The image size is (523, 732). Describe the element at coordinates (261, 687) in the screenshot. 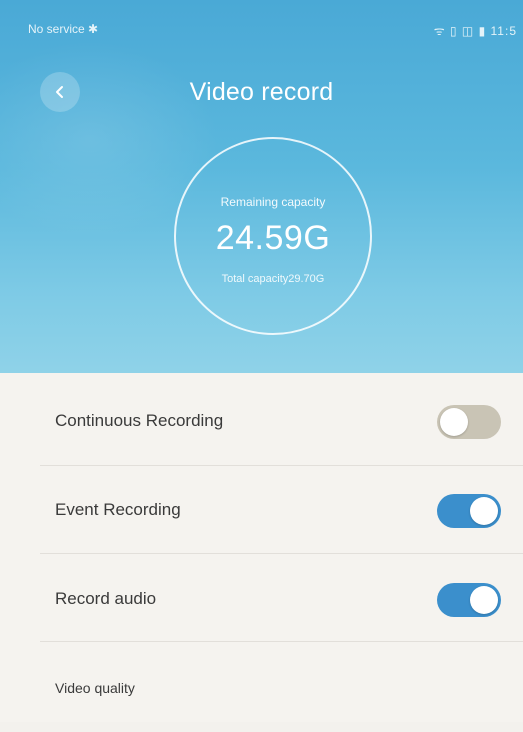

I see `video-quality-row: Video quality` at that location.